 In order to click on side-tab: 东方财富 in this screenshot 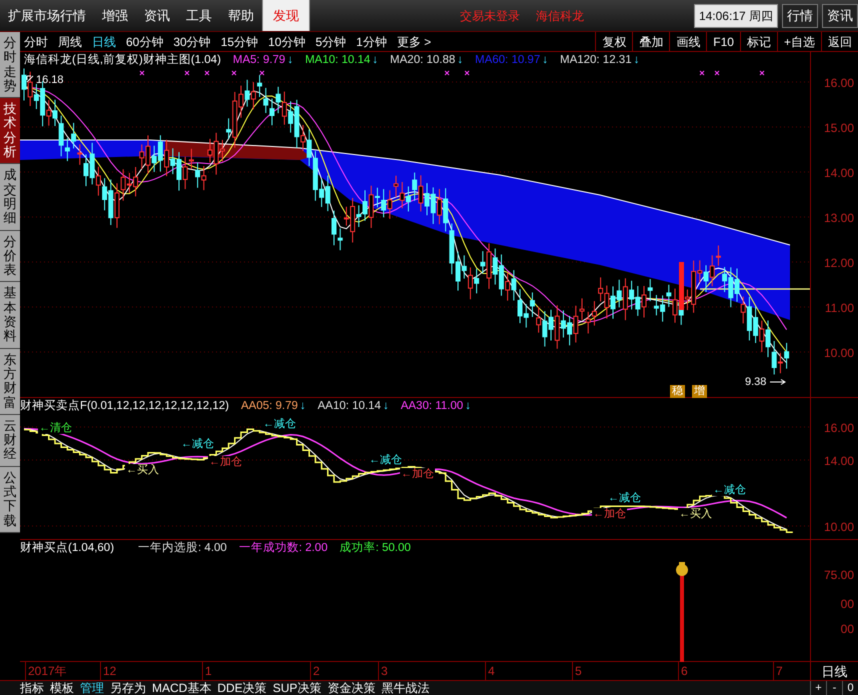, I will do `click(10, 381)`.